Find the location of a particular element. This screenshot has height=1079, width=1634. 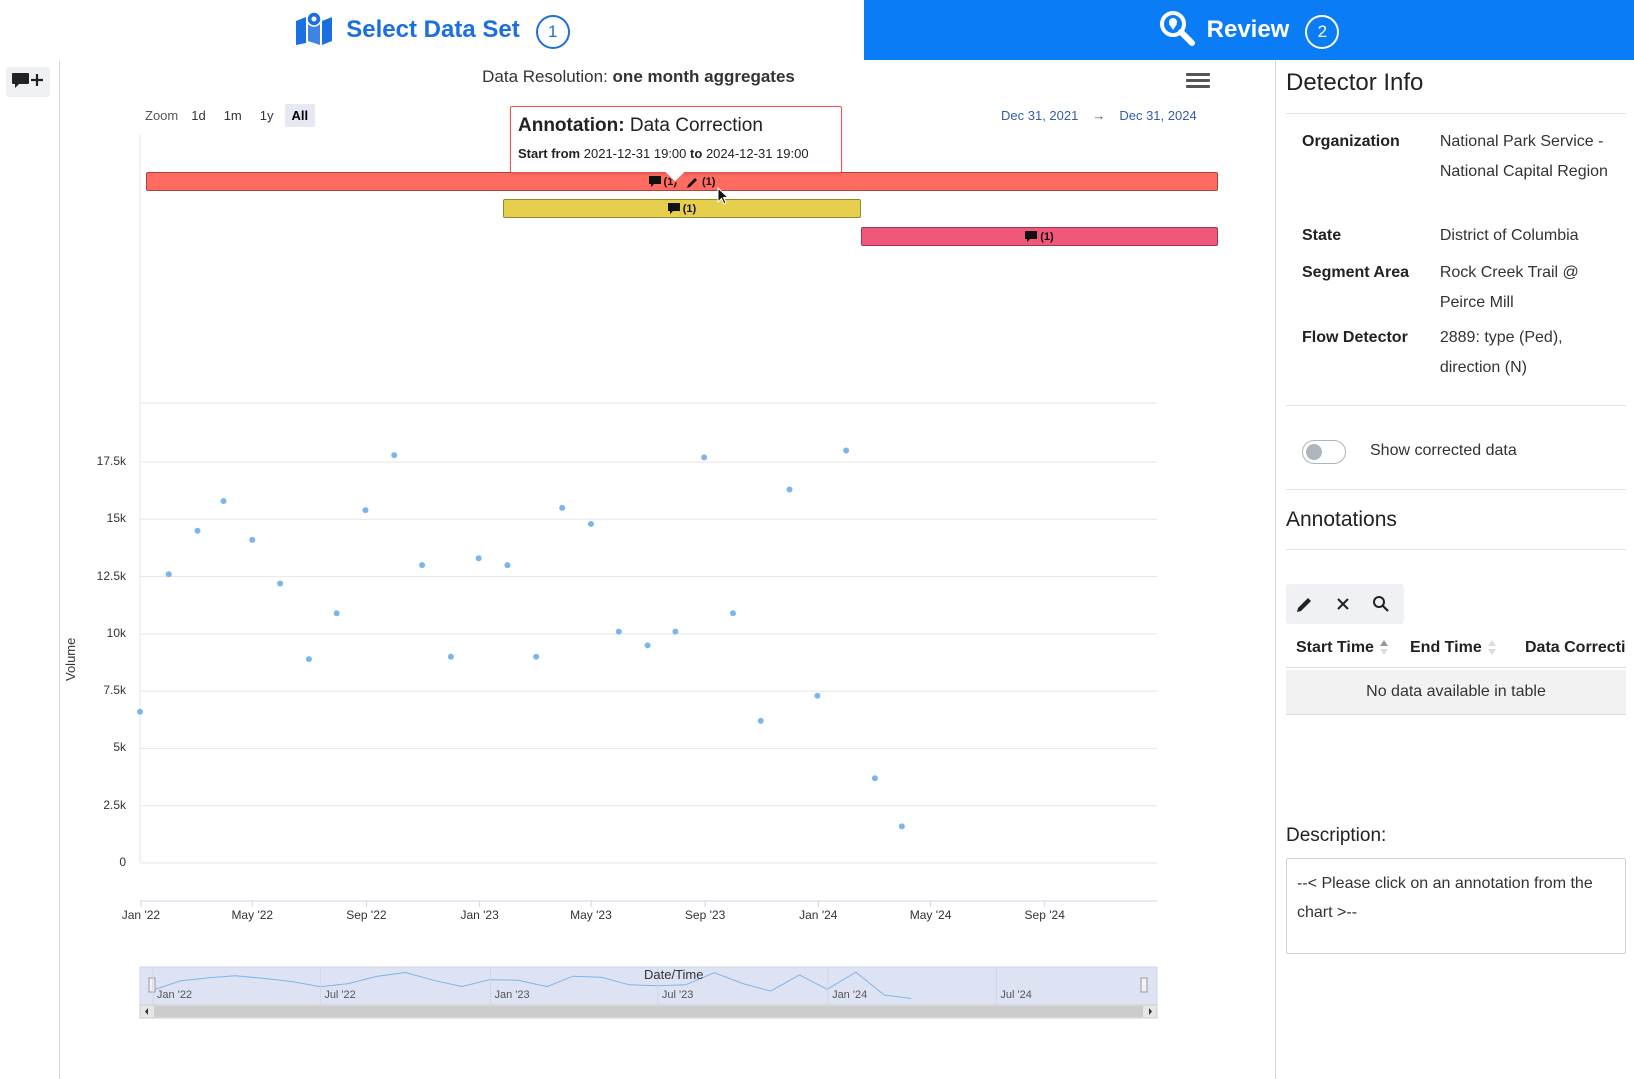

x-tick-label: Jan '22 is located at coordinates (141, 915).